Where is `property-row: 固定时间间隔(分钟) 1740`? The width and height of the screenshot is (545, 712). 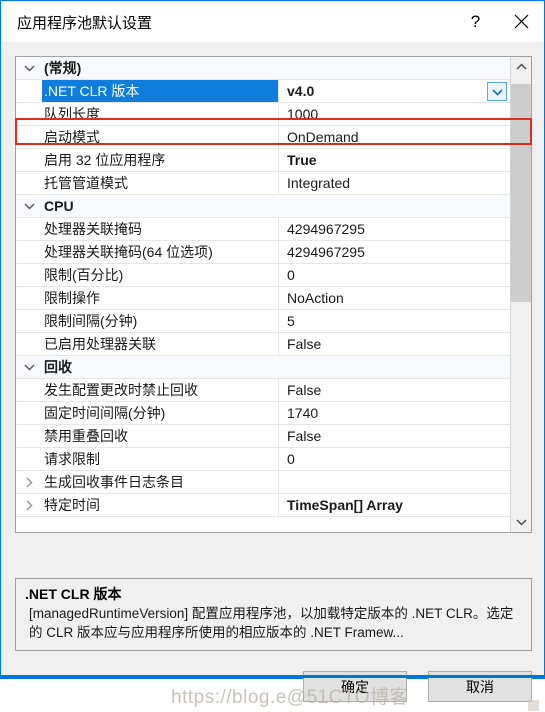 property-row: 固定时间间隔(分钟) 1740 is located at coordinates (263, 413).